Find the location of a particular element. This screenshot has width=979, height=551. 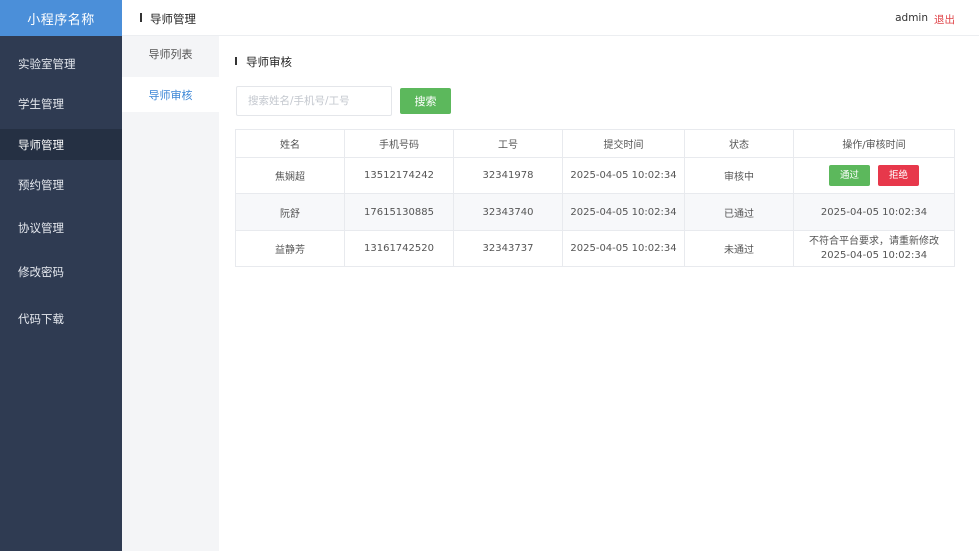

status-badge: 未通过 is located at coordinates (739, 248).